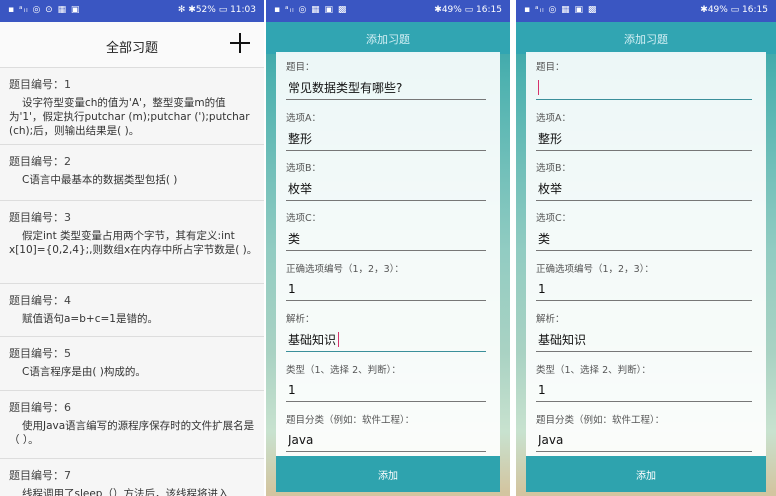  I want to click on header: 全部习题, so click(132, 45).